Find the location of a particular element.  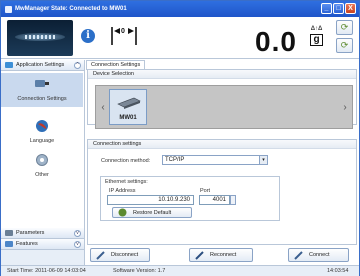

port-label: Port is located at coordinates (205, 191).